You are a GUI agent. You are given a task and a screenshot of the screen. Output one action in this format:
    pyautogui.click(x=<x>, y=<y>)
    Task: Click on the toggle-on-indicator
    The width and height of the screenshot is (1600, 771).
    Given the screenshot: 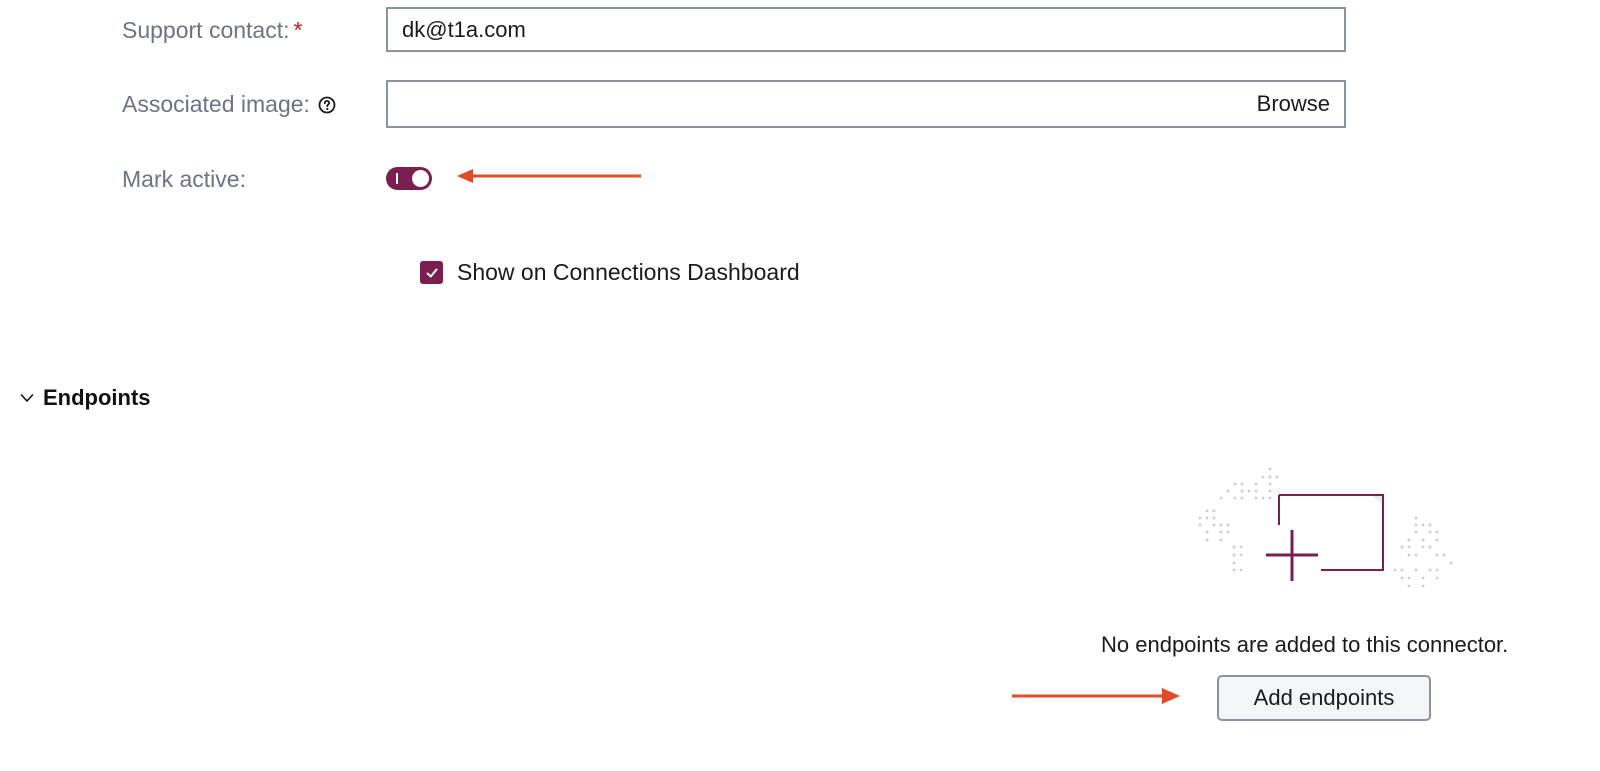 What is the action you would take?
    pyautogui.click(x=397, y=178)
    